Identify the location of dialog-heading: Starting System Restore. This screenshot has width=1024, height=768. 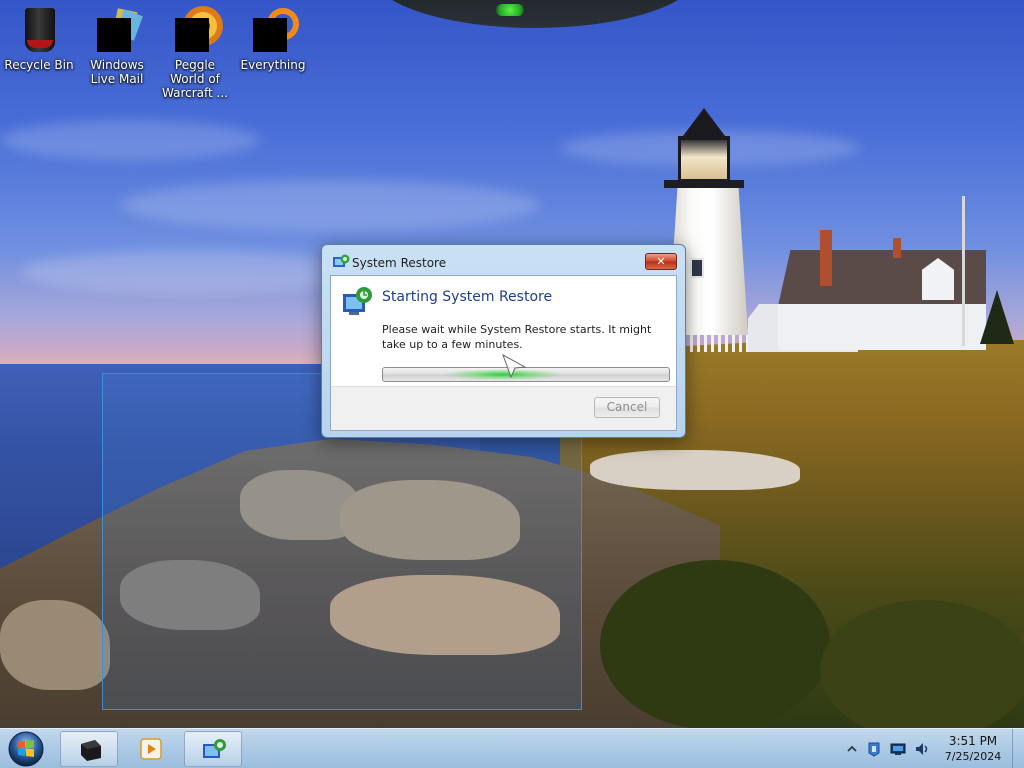
(467, 297).